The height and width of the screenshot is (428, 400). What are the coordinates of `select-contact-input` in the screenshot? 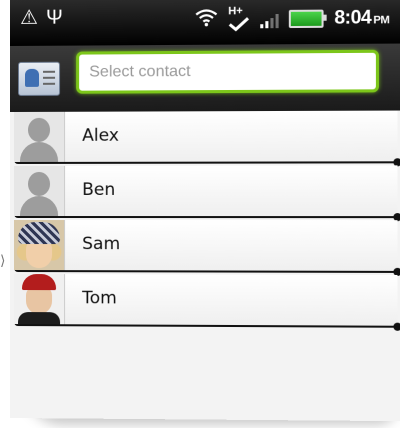 It's located at (227, 71).